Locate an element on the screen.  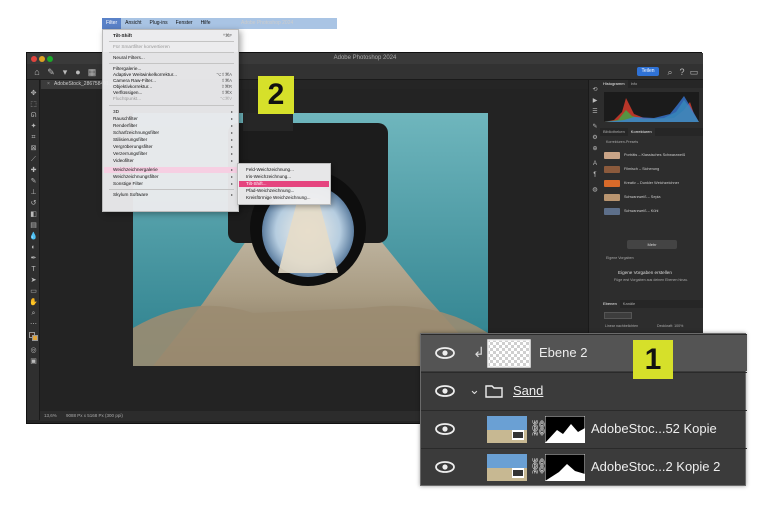
blur-tool-icon: 💧 is located at coordinates (33, 236).